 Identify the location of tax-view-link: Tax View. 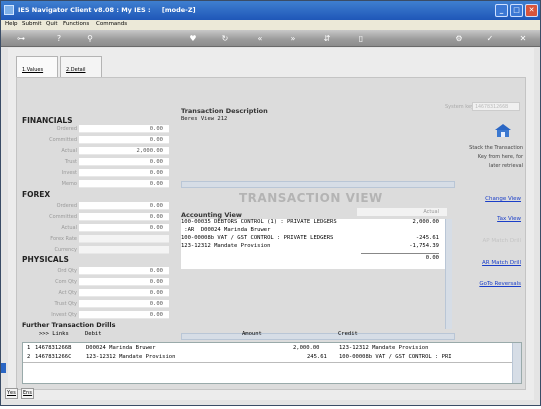
(493, 219).